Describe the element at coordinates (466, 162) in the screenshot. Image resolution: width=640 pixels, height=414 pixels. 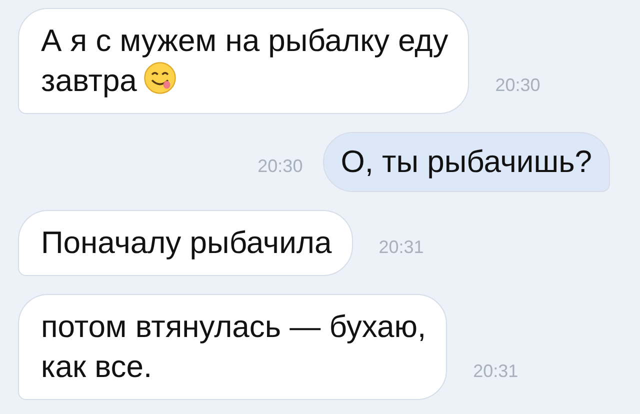
I see `message-bubble: О, ты рыбачишь?` at that location.